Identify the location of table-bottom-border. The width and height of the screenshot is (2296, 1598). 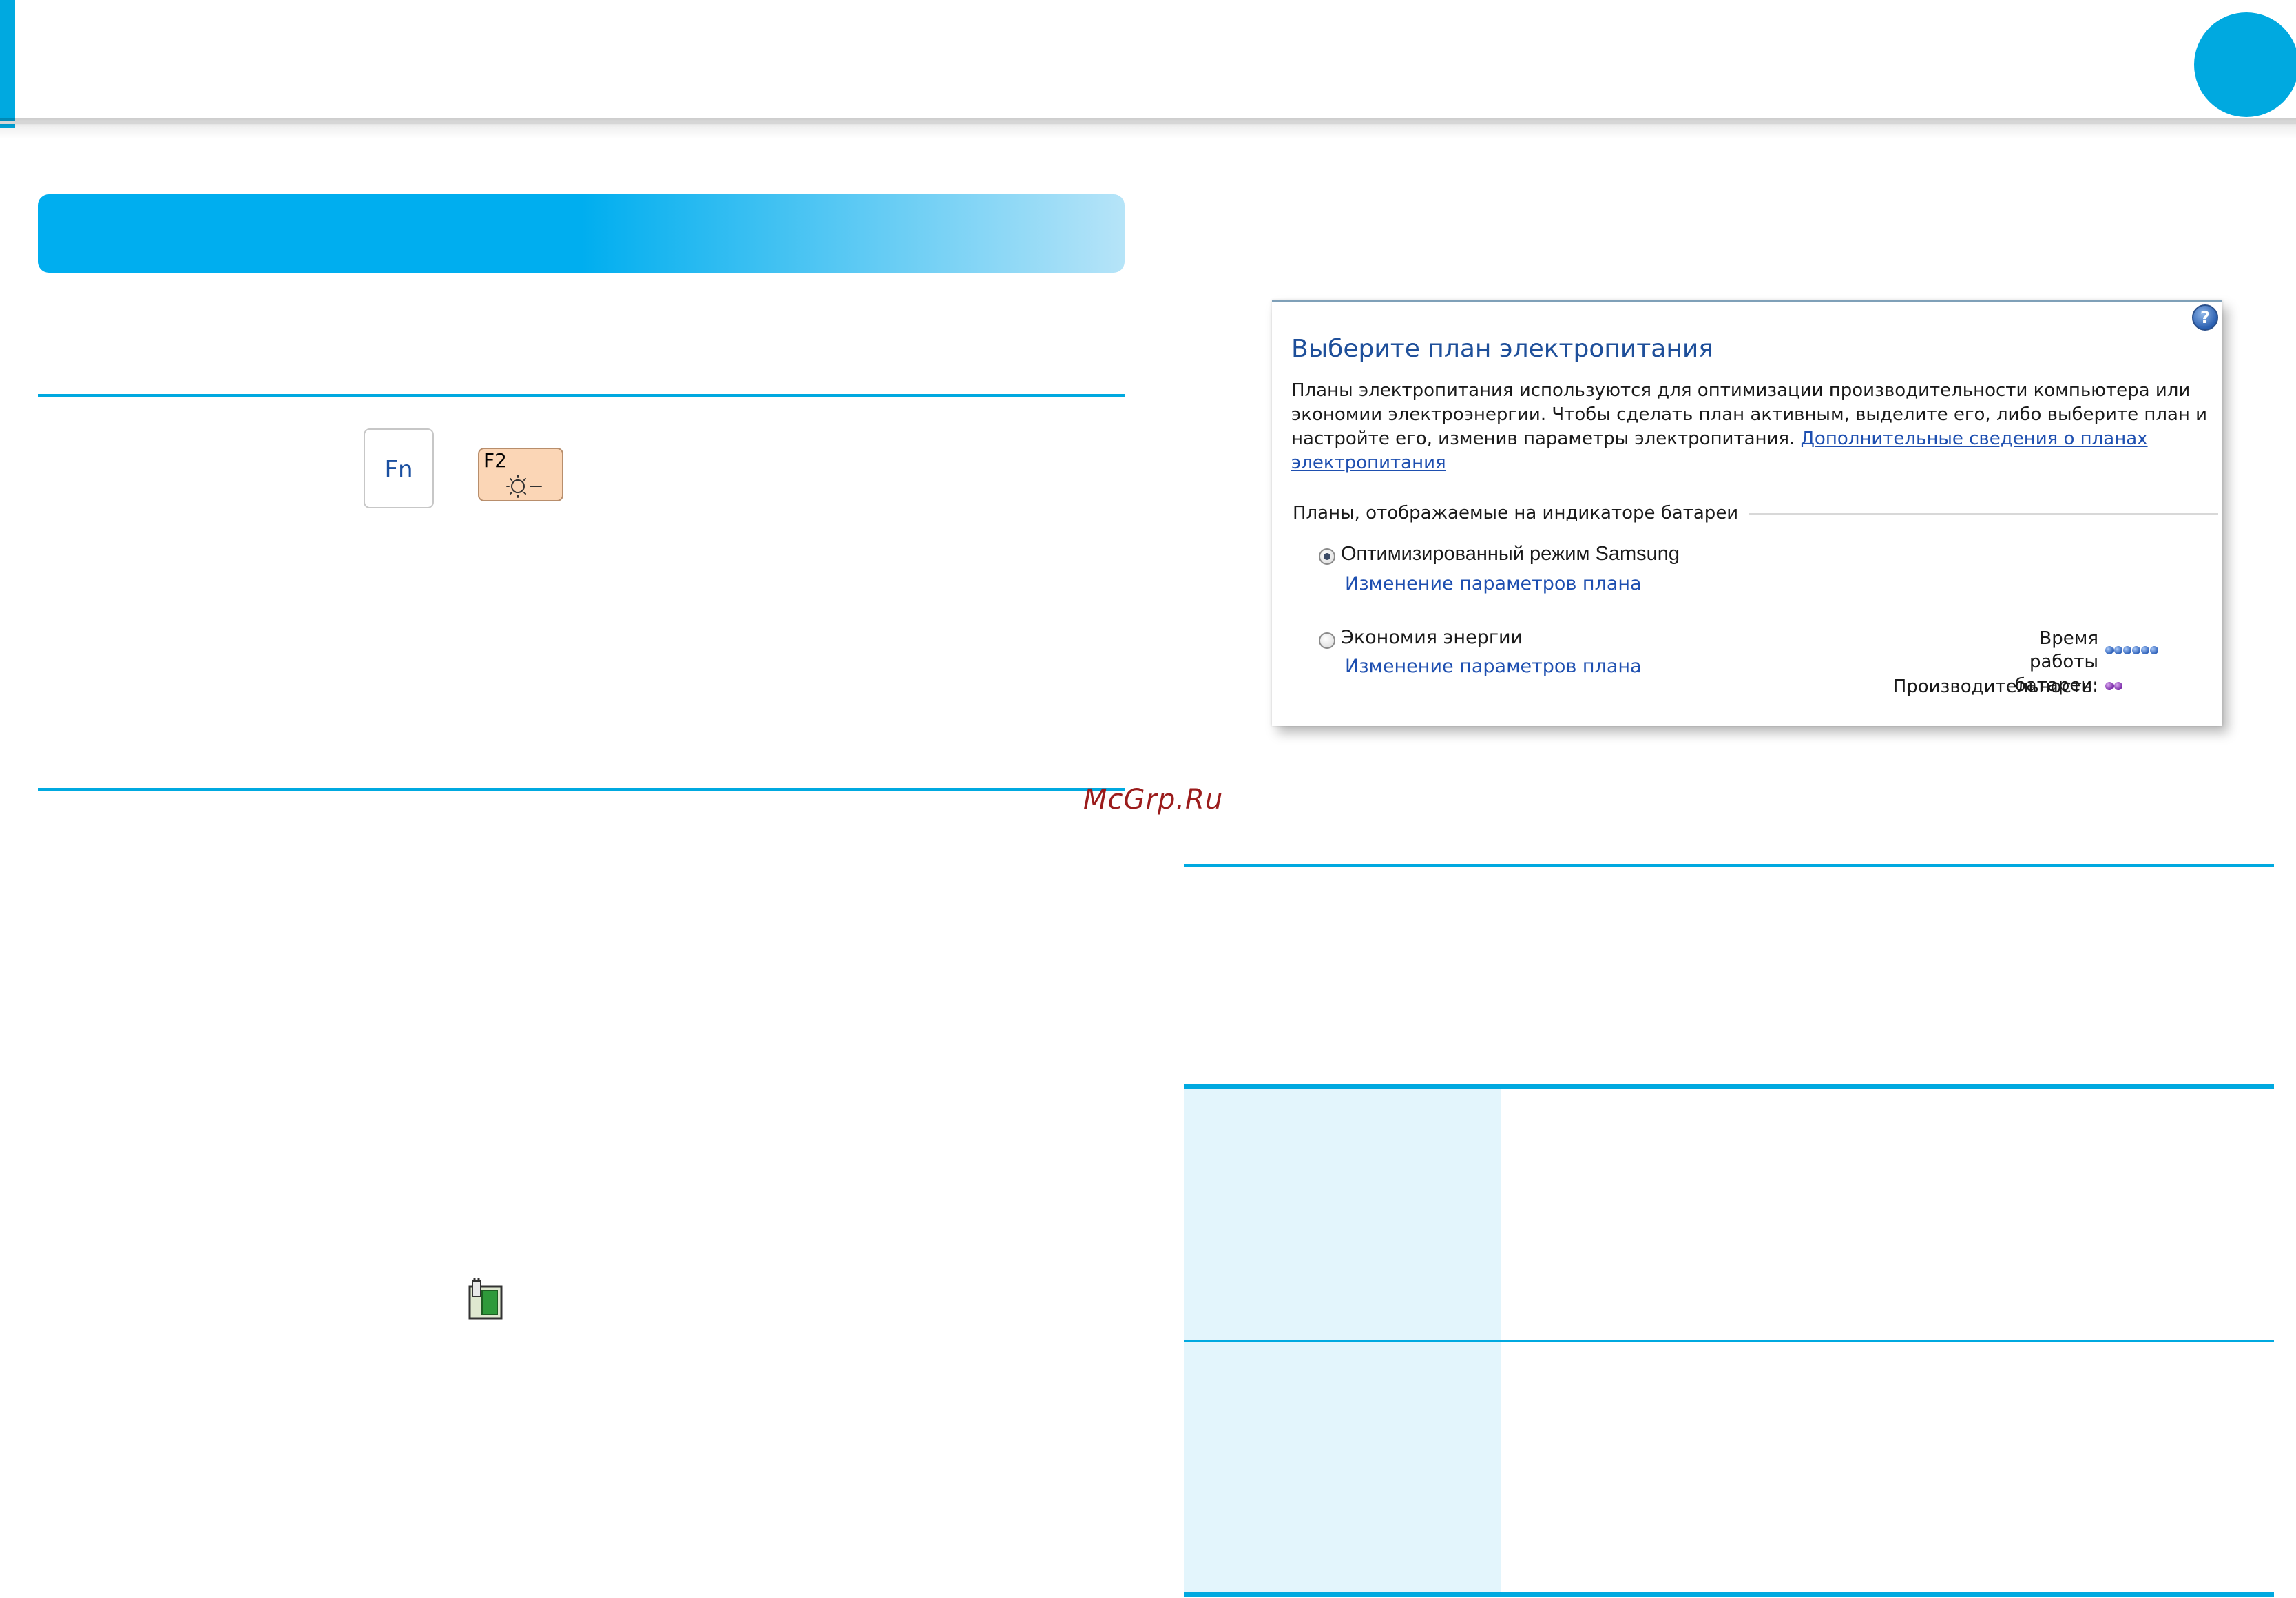
(1729, 1594).